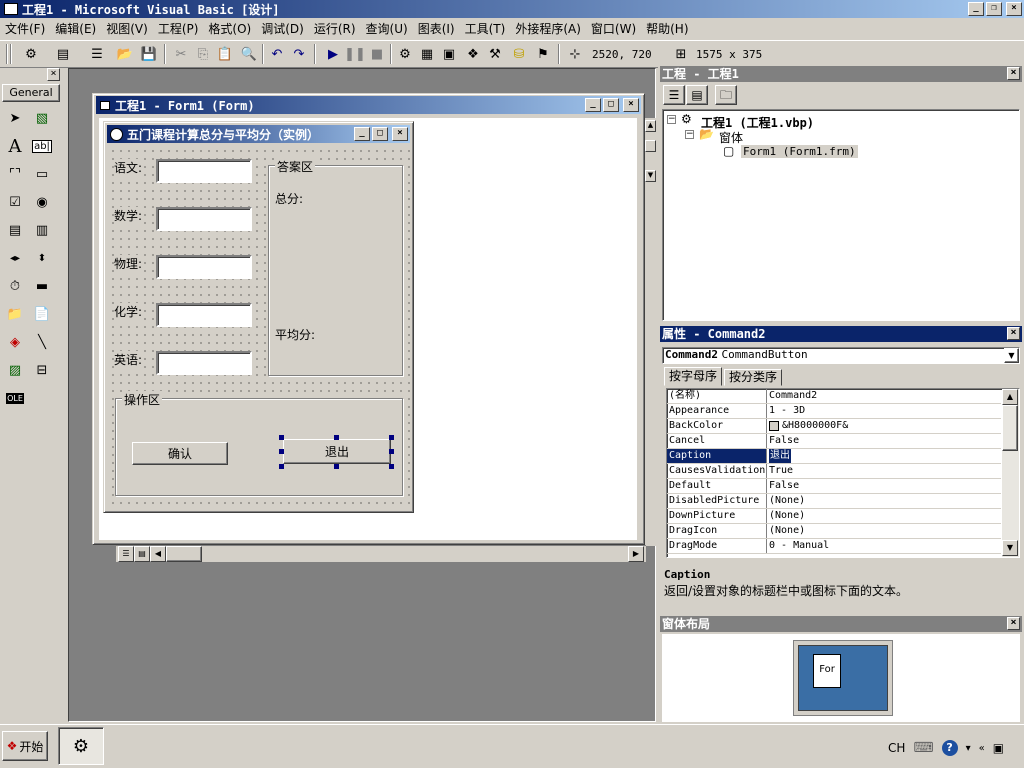 Image resolution: width=1024 pixels, height=768 pixels. I want to click on copy-icon: ⎘, so click(203, 54).